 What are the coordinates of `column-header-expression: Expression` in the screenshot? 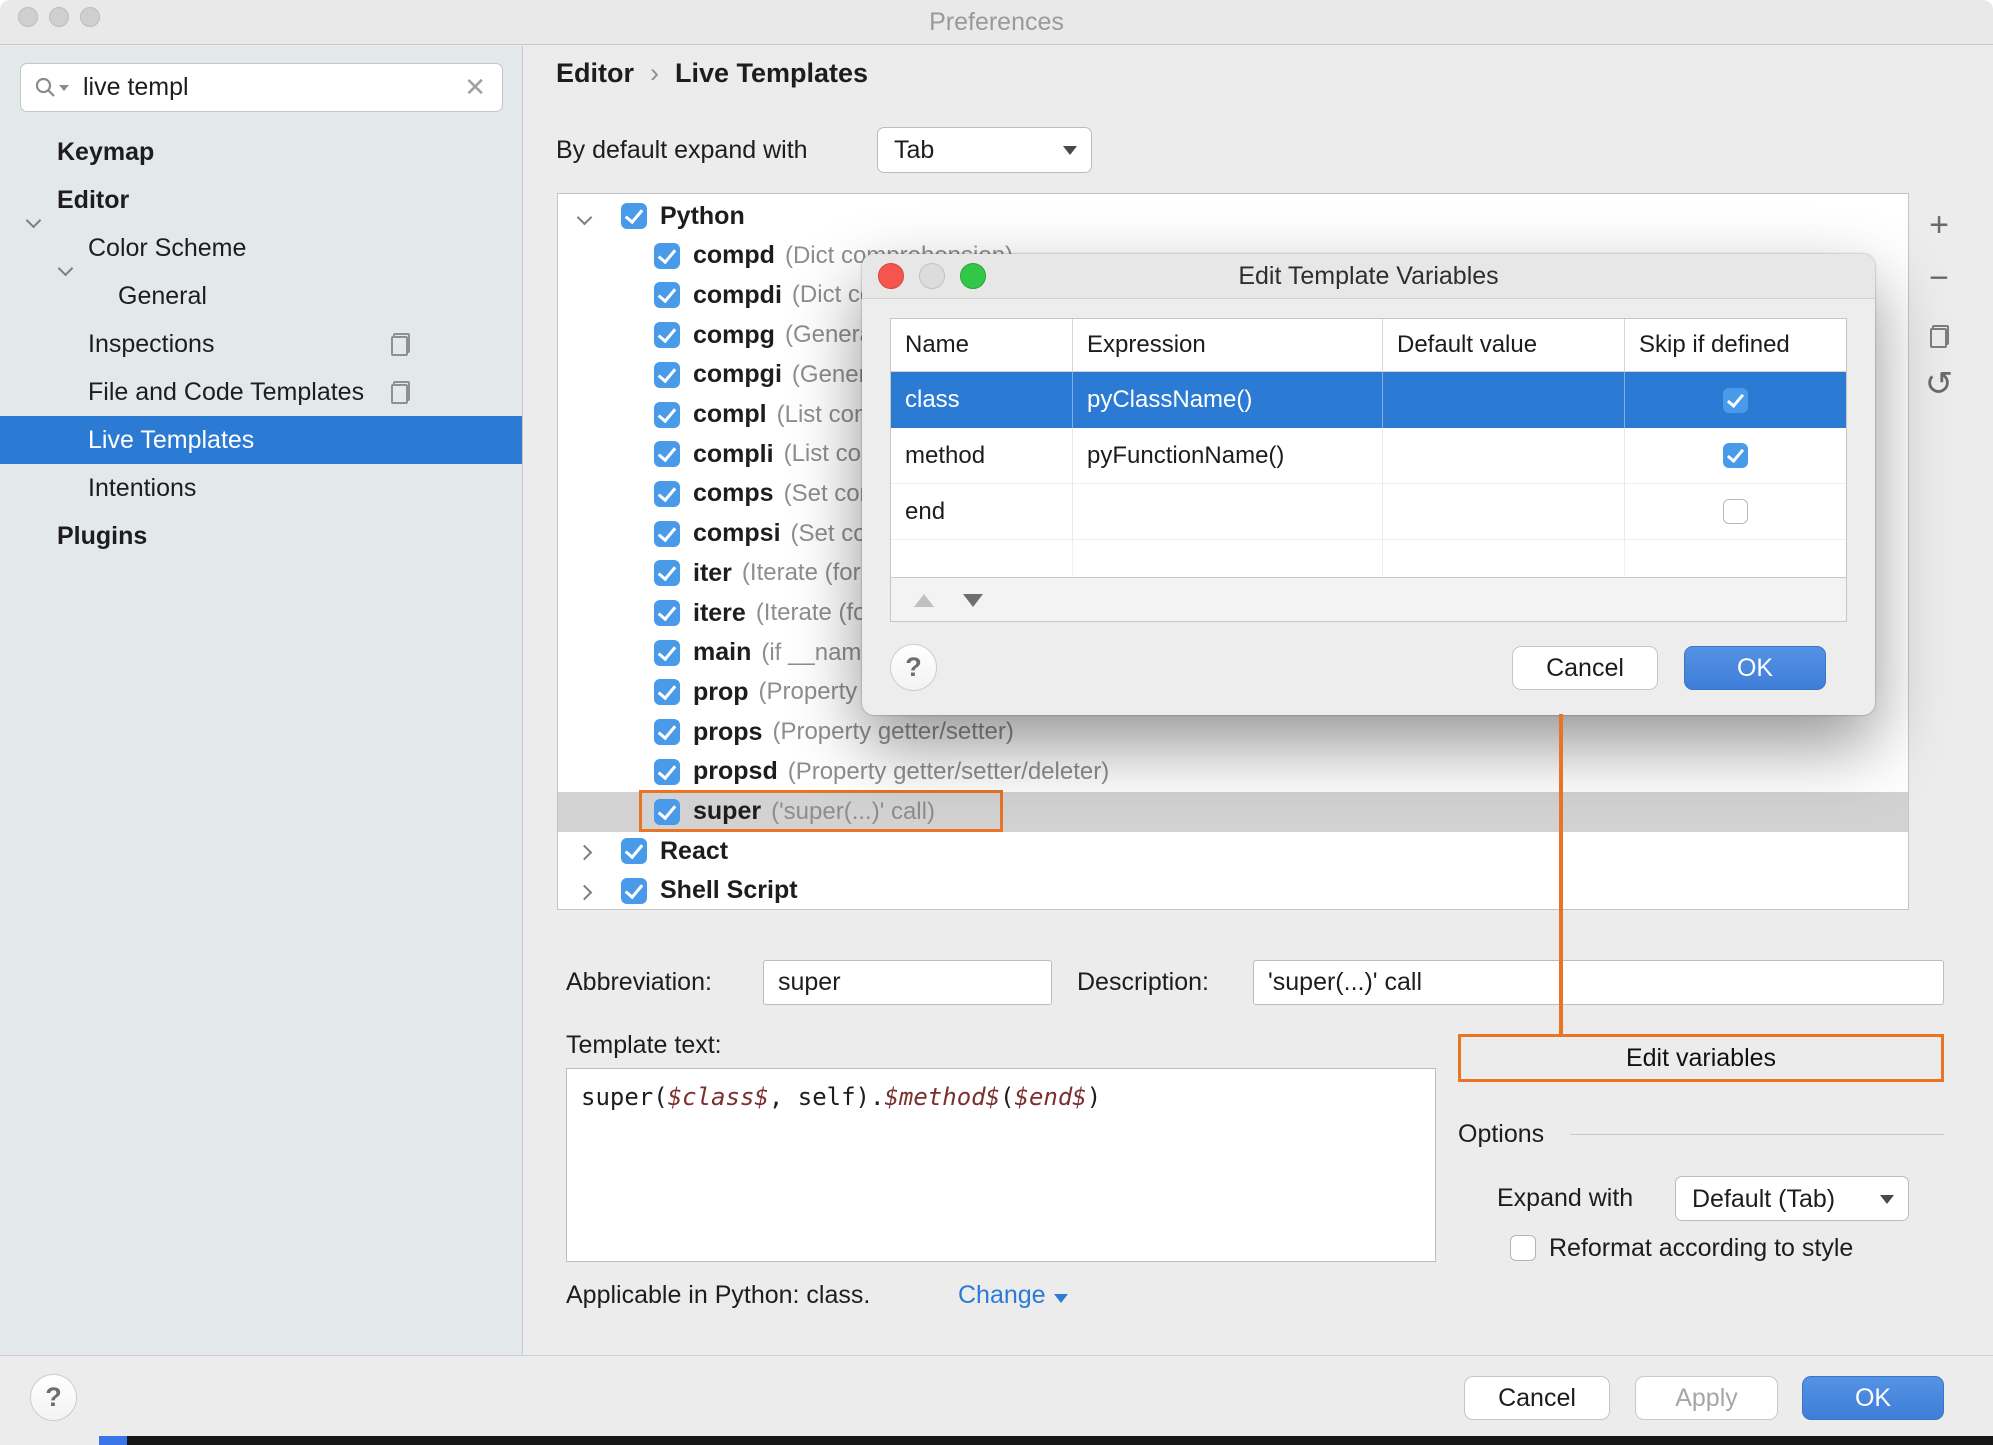 It's located at (1228, 345).